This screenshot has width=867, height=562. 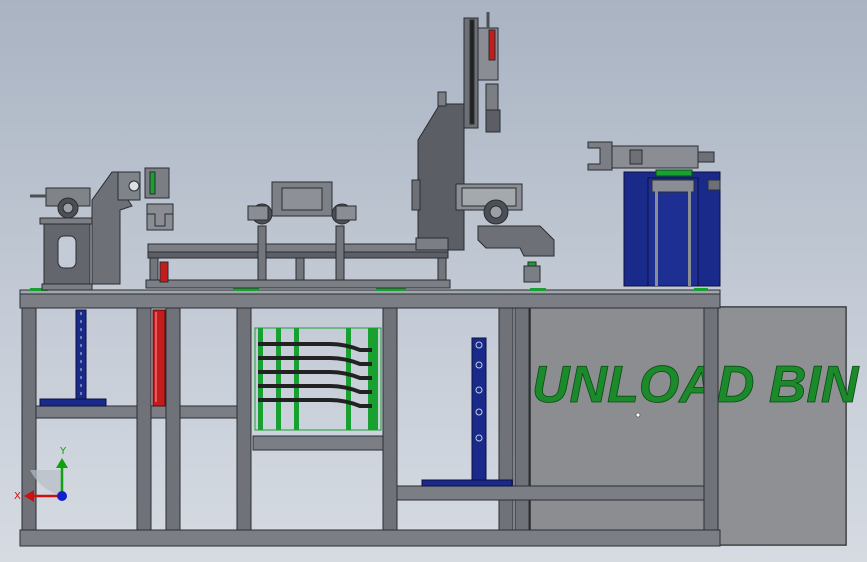 I want to click on axis-x-label: X, so click(x=17, y=496).